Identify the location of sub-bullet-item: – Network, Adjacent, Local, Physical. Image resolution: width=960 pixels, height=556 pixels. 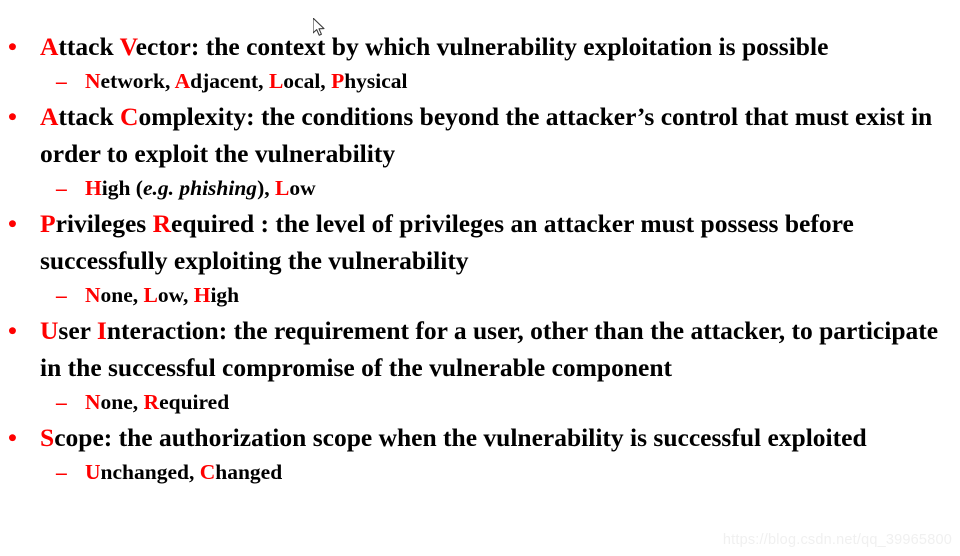
(498, 81).